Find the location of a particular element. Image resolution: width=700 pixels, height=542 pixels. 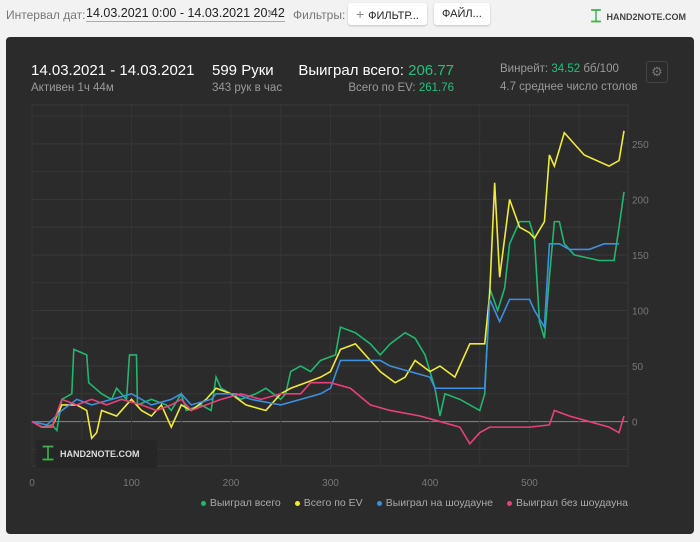

plus-icon: + is located at coordinates (362, 14).